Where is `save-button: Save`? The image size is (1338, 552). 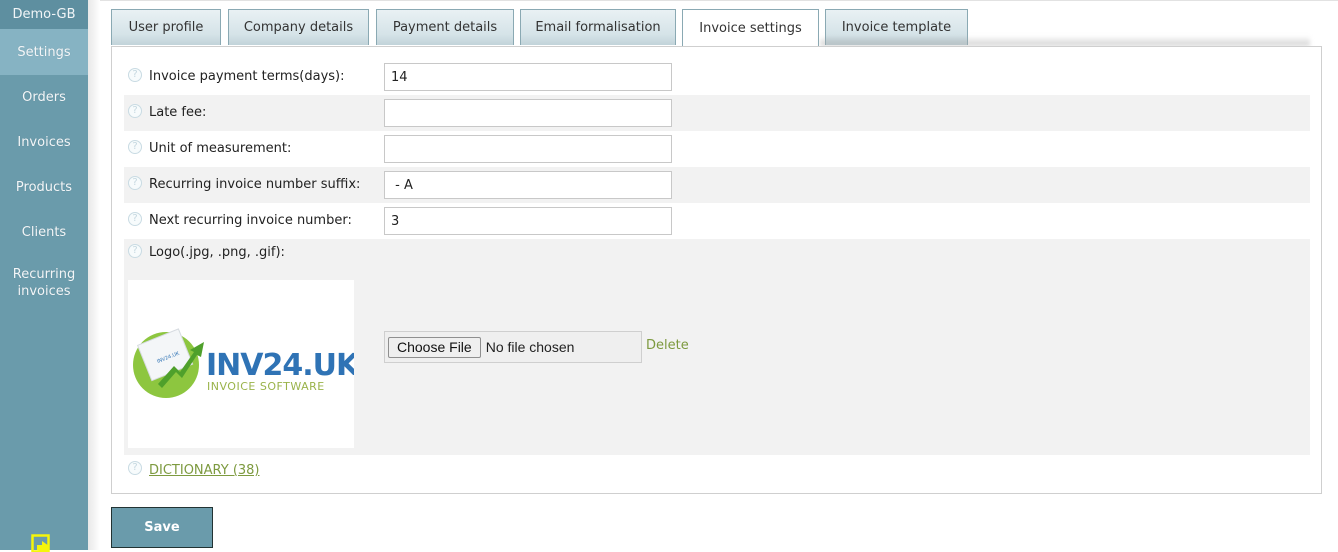 save-button: Save is located at coordinates (162, 527).